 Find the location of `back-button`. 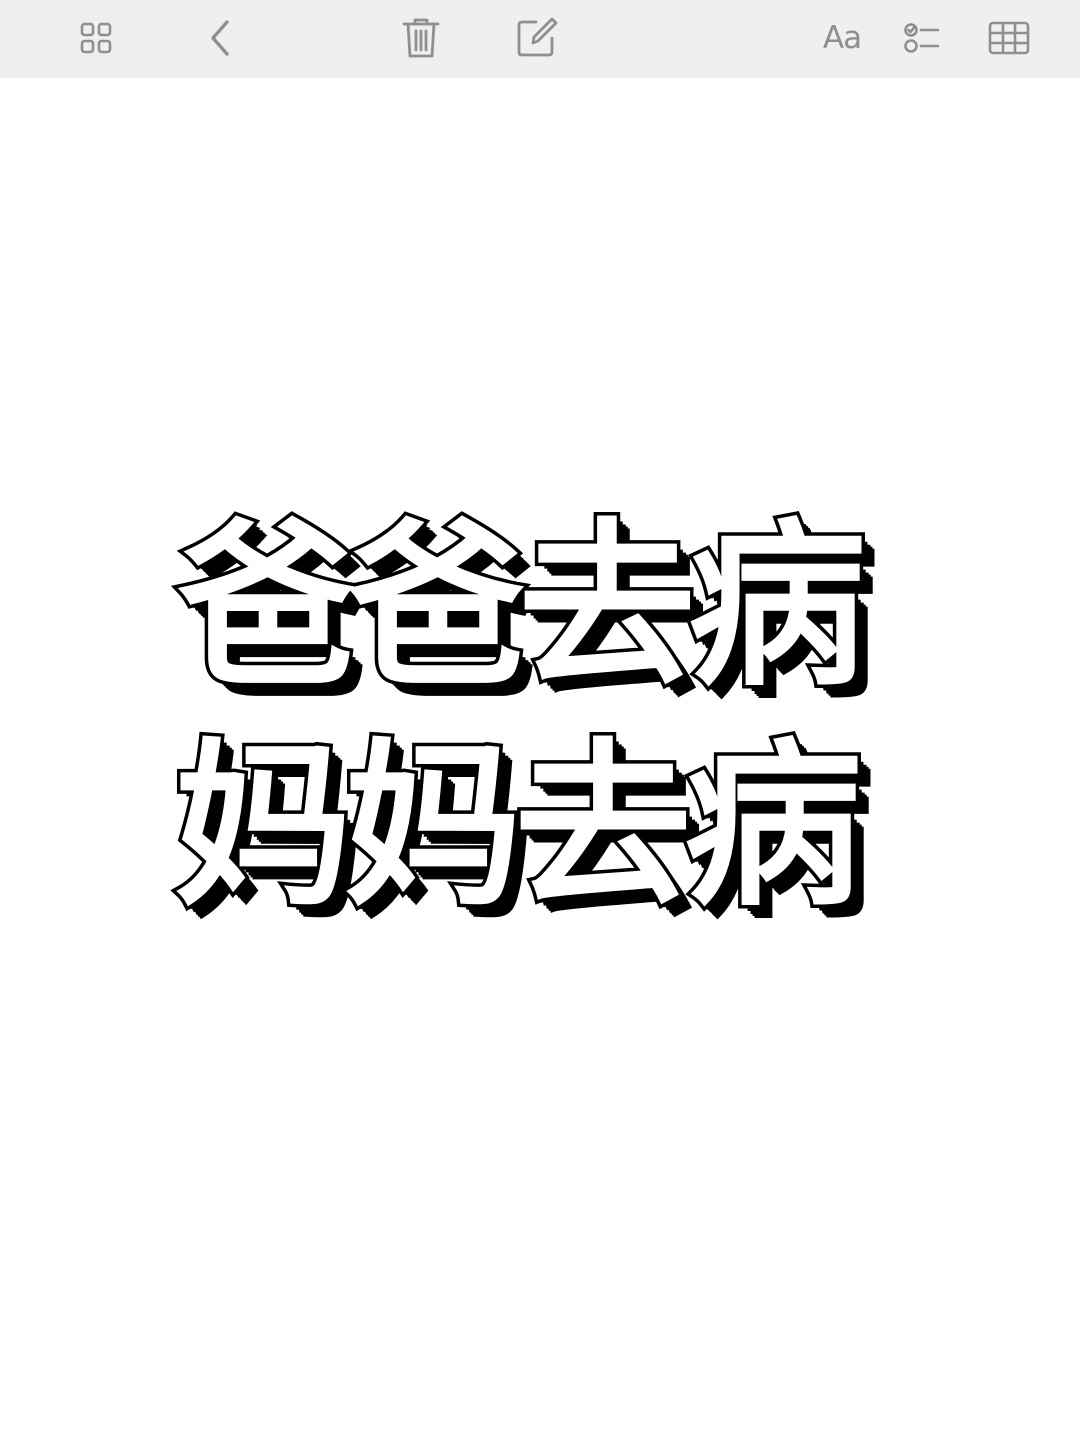

back-button is located at coordinates (220, 38).